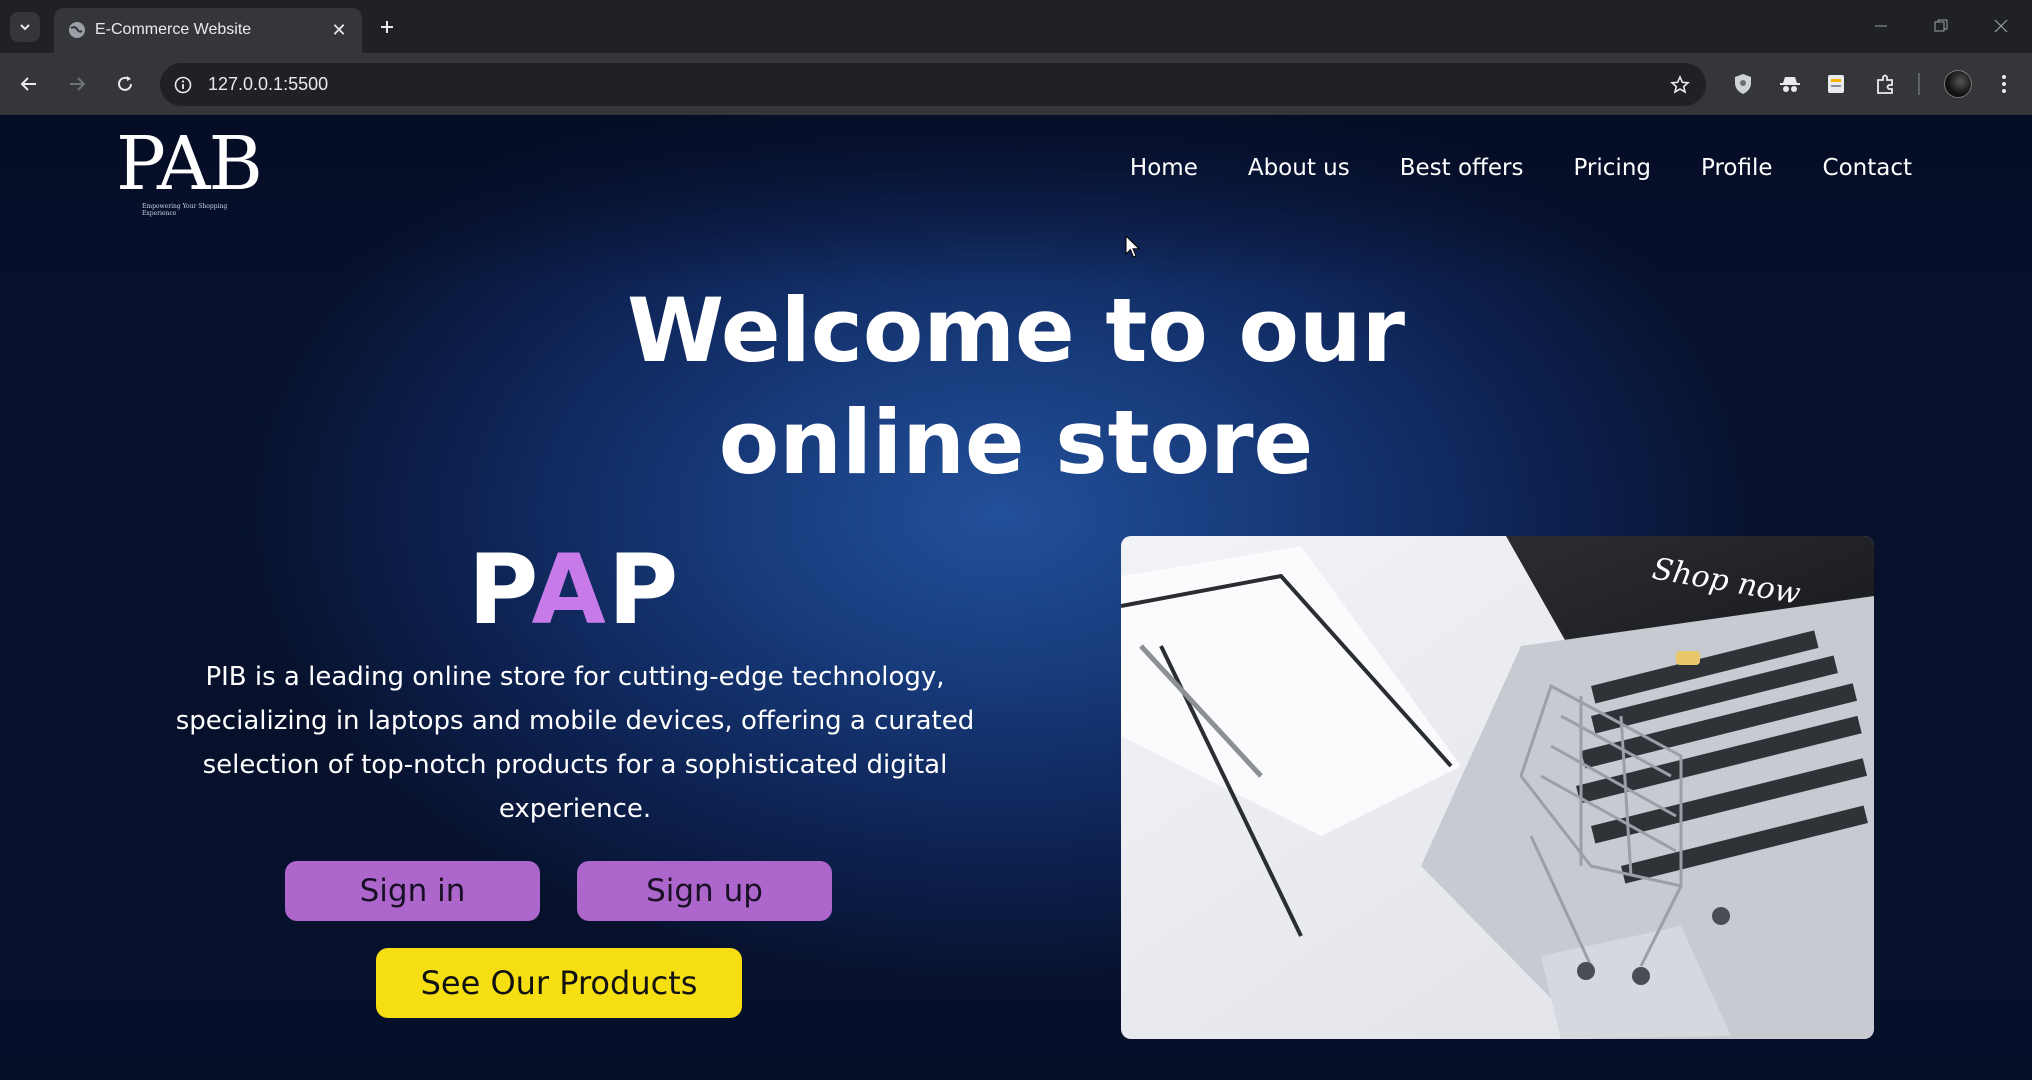  Describe the element at coordinates (1790, 84) in the screenshot. I see `spy-extension-icon` at that location.